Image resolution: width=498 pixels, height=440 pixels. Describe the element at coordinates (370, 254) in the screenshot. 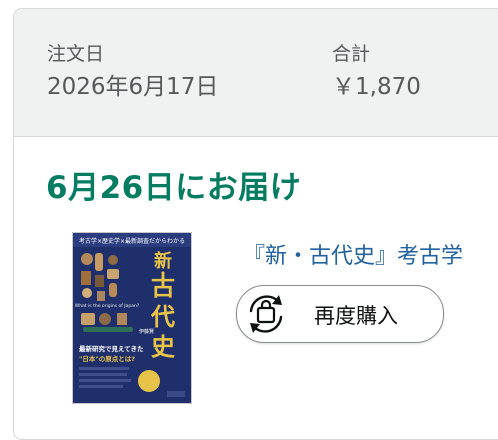

I see `product-title-link: 『新・古代史』考古学` at that location.